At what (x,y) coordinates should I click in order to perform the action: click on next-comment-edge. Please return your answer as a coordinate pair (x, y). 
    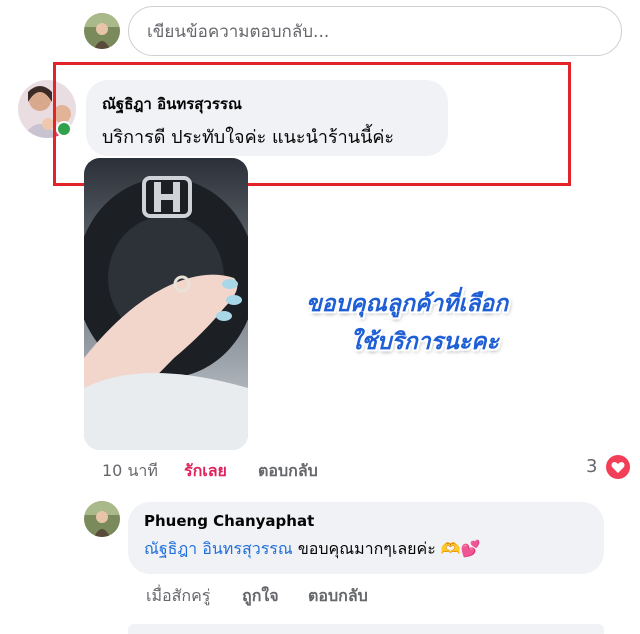
    Looking at the image, I should click on (366, 629).